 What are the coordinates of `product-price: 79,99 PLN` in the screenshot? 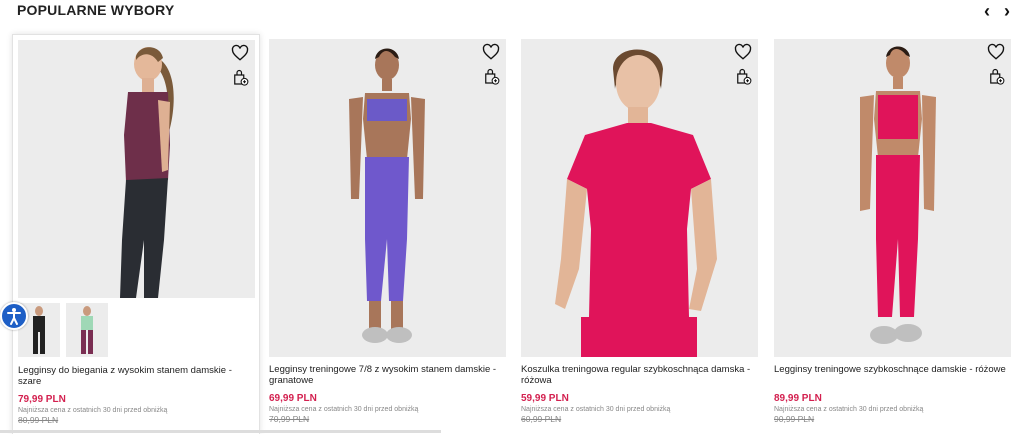 It's located at (42, 399).